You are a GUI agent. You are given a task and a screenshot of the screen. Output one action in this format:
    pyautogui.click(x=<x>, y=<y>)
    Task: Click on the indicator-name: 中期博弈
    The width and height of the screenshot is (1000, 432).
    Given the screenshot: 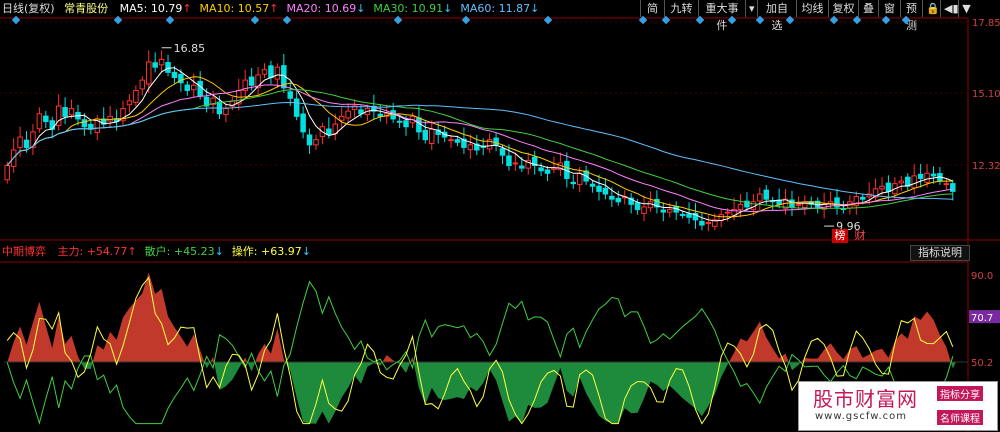 What is the action you would take?
    pyautogui.click(x=24, y=251)
    